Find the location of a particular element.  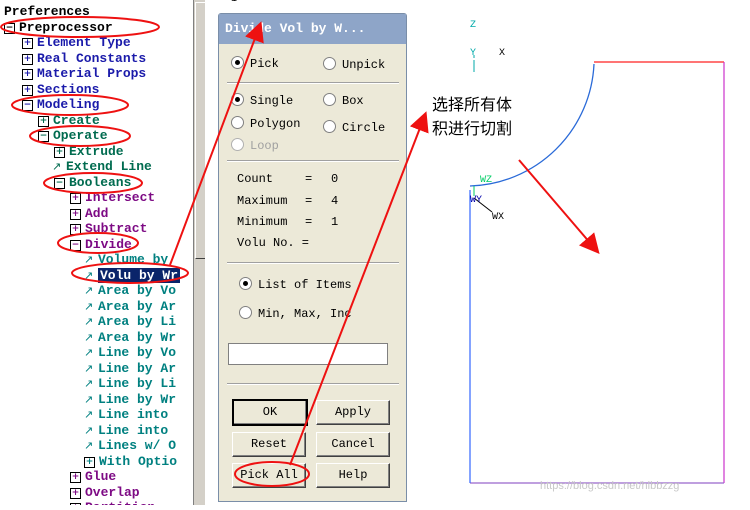

highlight-pick-all is located at coordinates (272, 474).